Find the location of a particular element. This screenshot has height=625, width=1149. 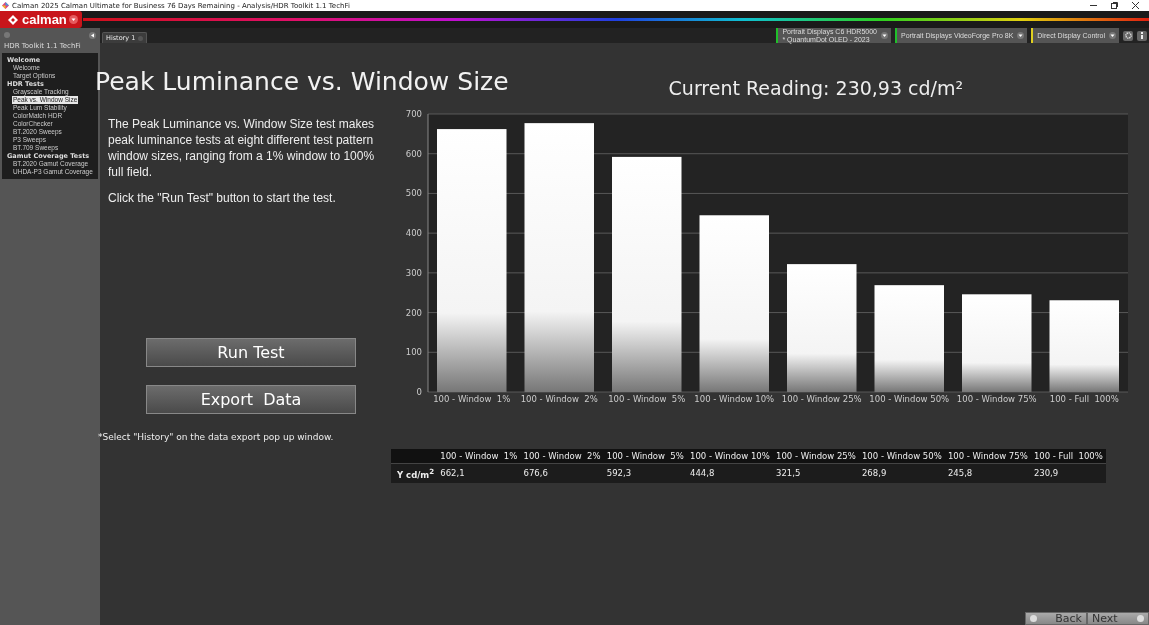

nav-button: Next is located at coordinates (1118, 618).